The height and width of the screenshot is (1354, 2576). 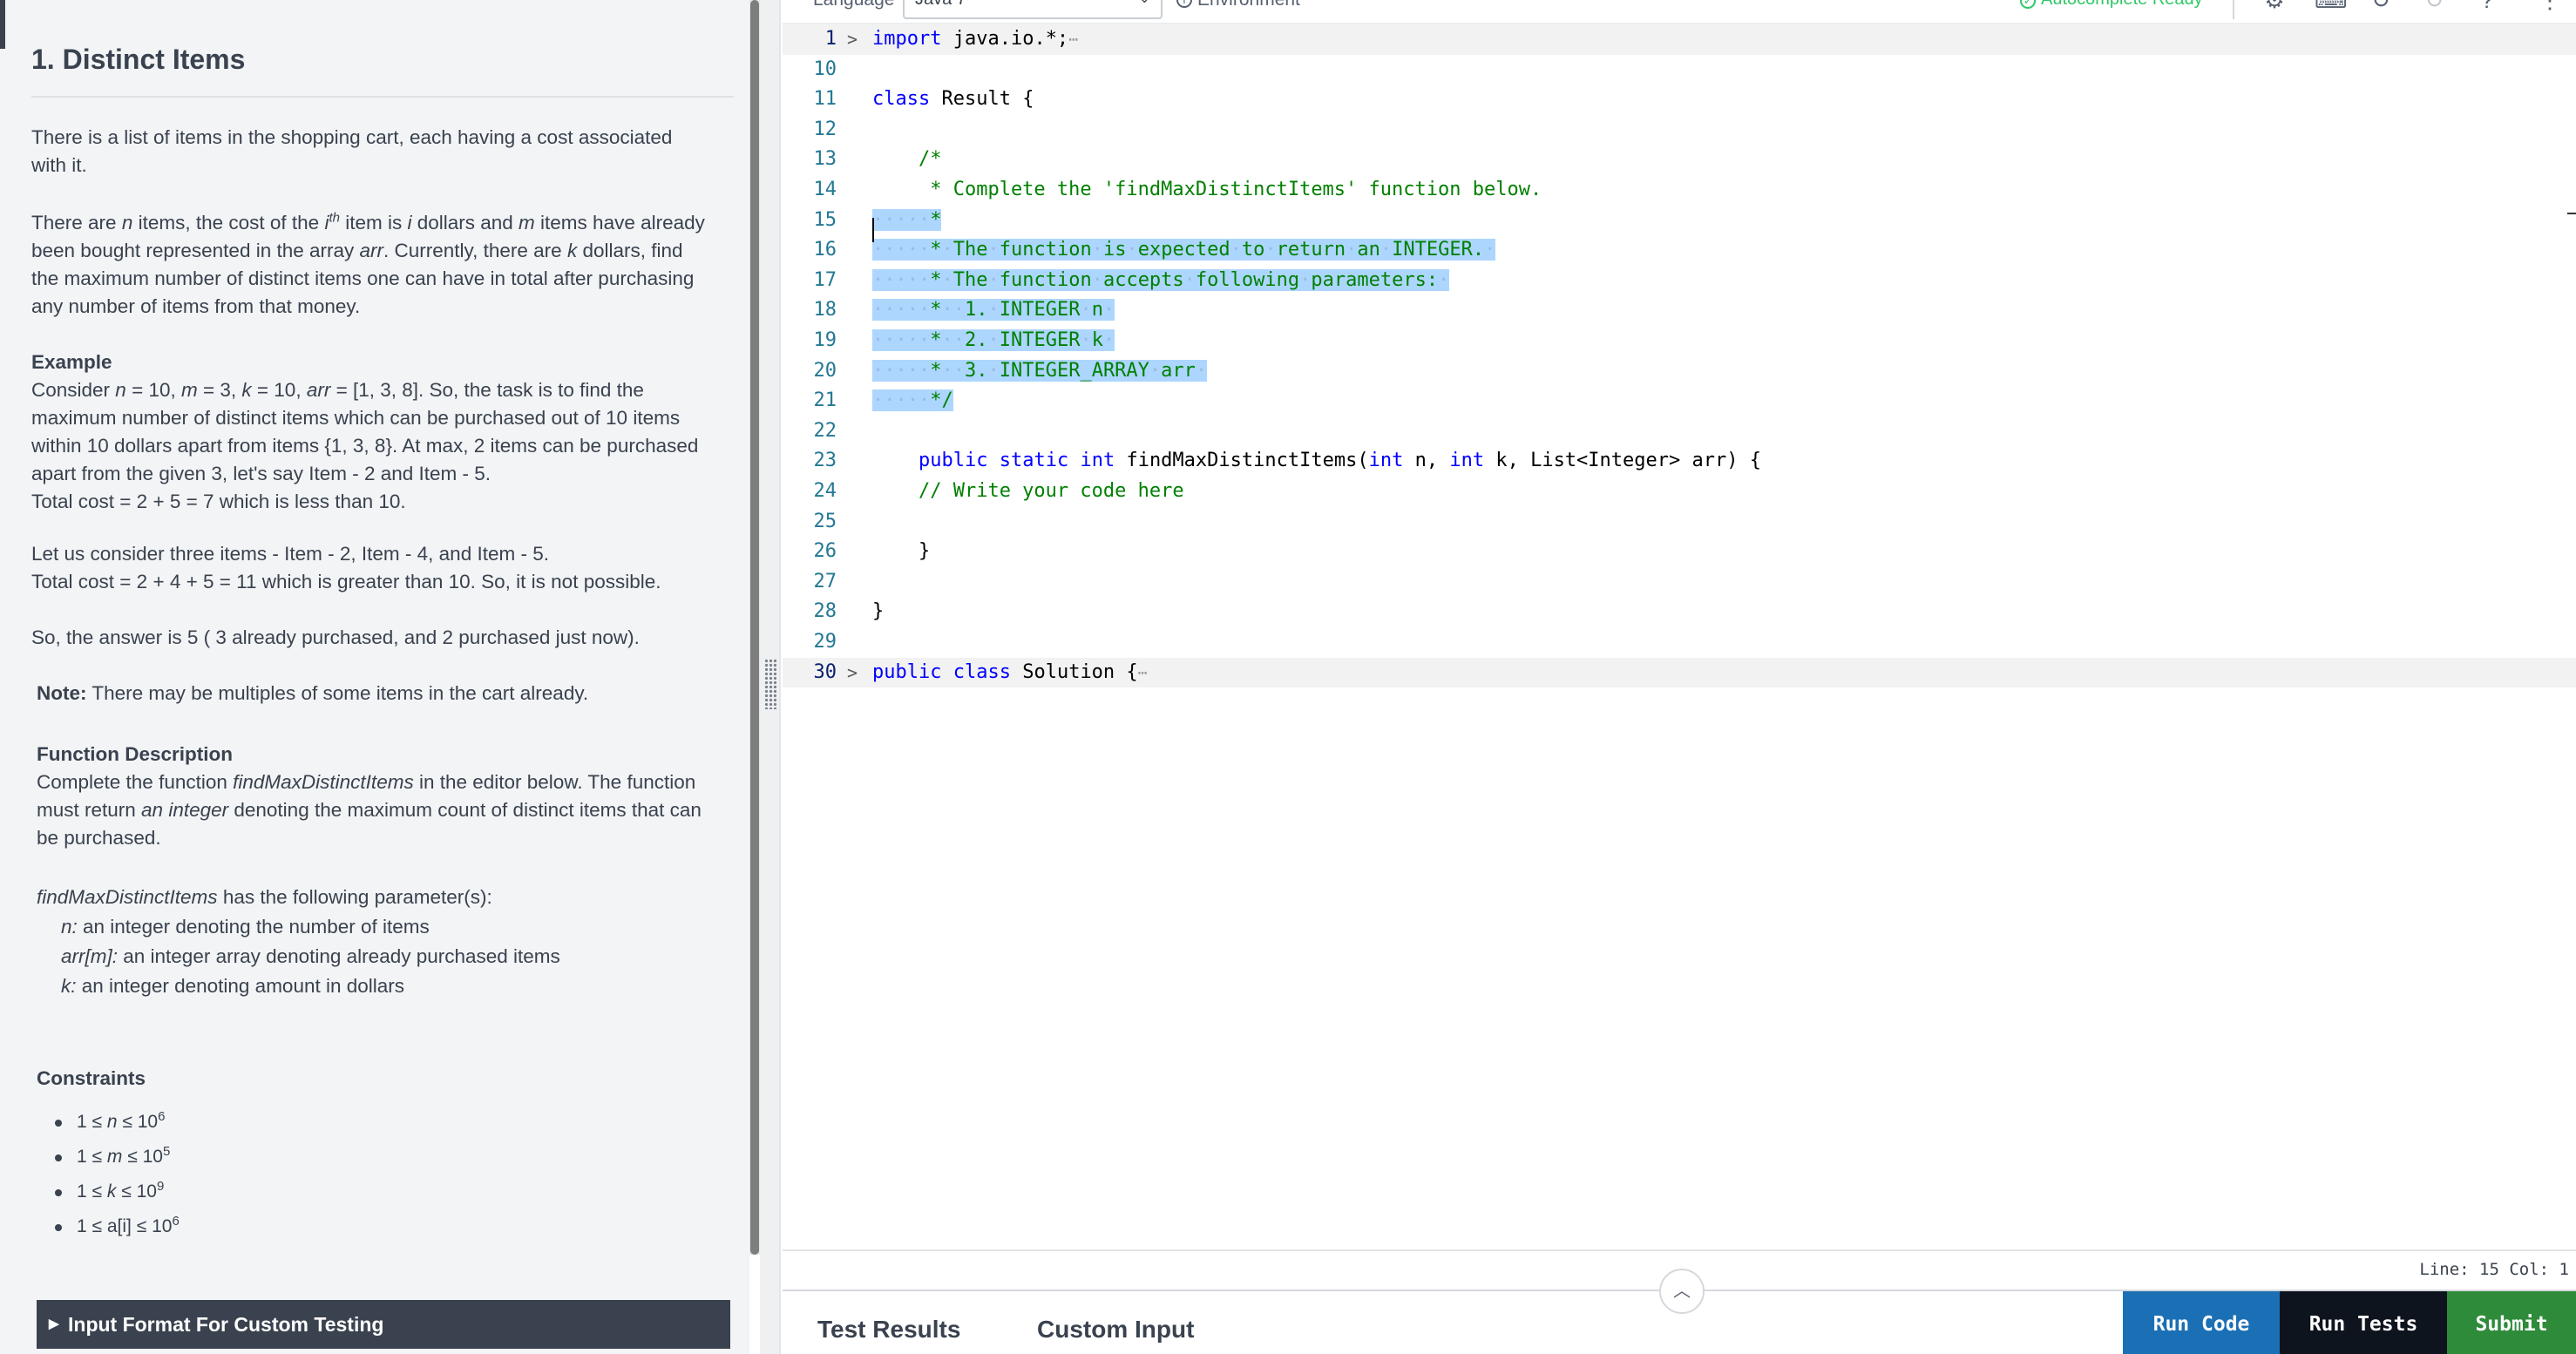 I want to click on help-icon: ?, so click(x=2487, y=7).